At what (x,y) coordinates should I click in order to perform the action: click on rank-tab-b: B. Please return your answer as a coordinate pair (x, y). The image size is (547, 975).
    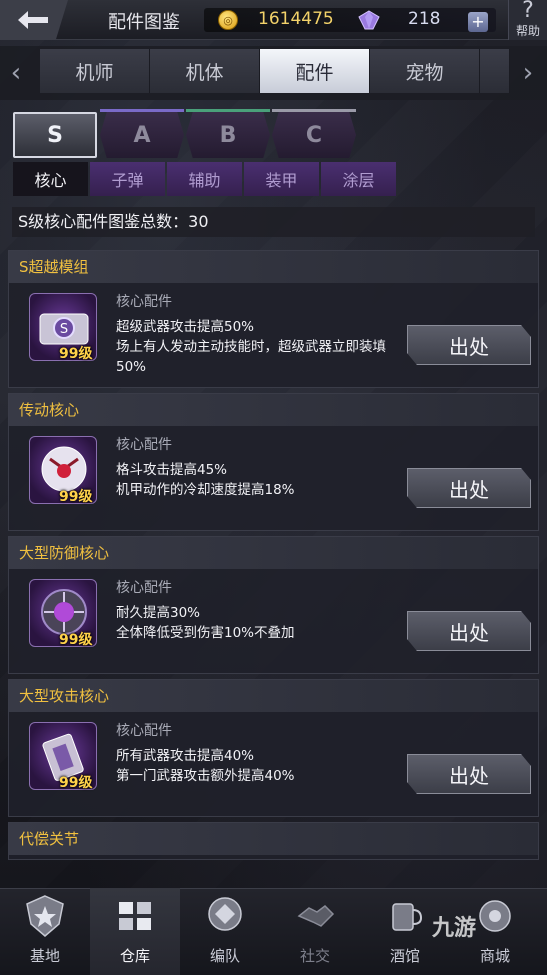
    Looking at the image, I should click on (228, 135).